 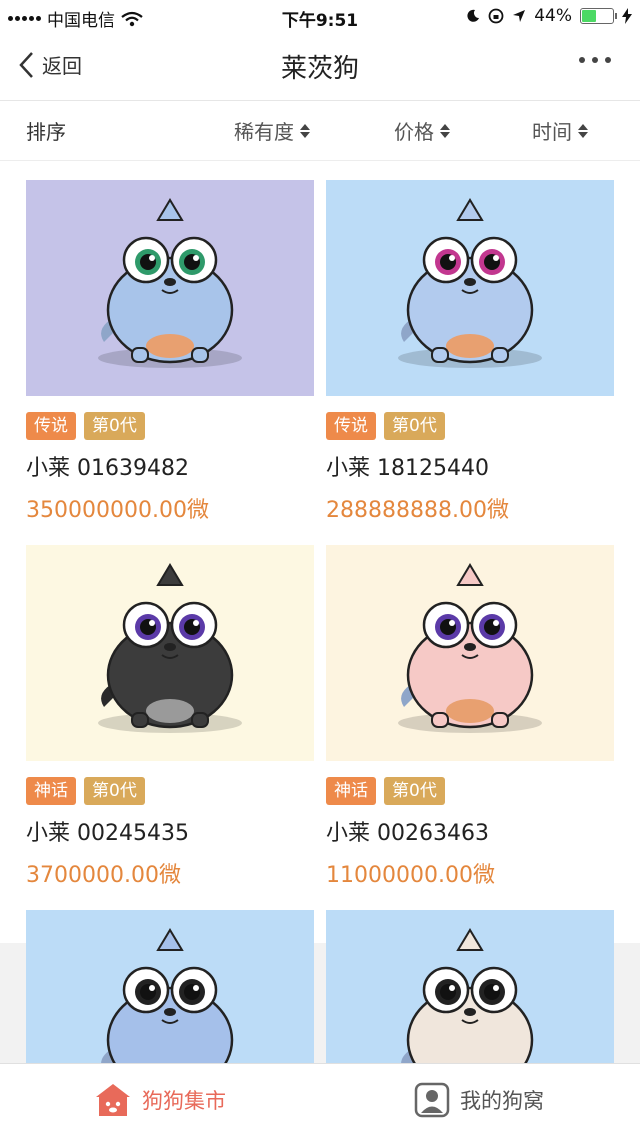 I want to click on sort-price: 价格, so click(x=422, y=130).